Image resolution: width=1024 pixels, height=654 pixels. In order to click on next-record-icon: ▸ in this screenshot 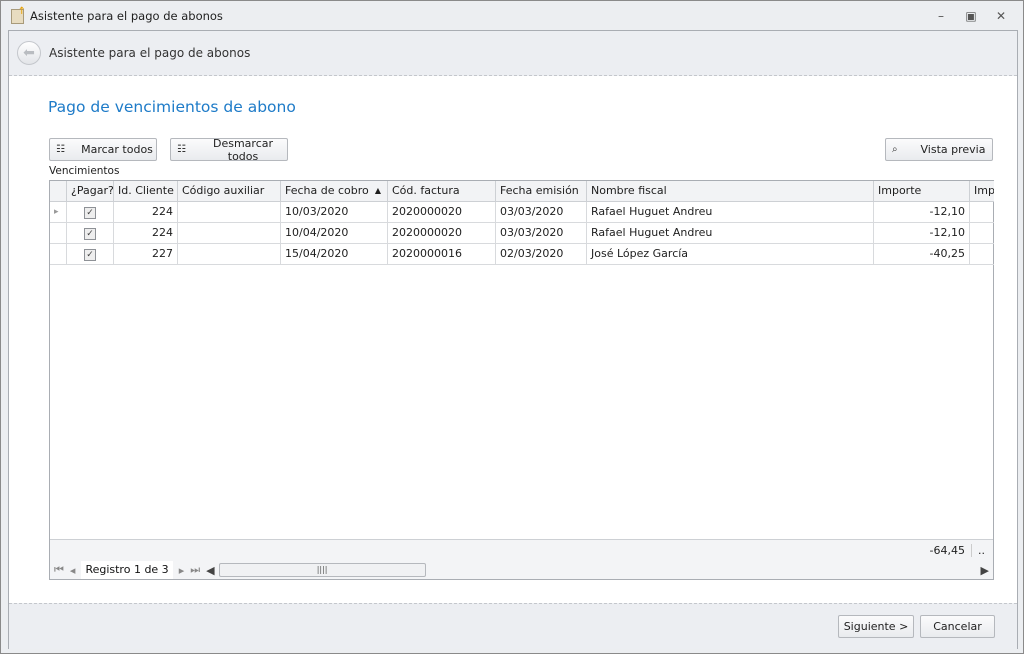, I will do `click(182, 570)`.